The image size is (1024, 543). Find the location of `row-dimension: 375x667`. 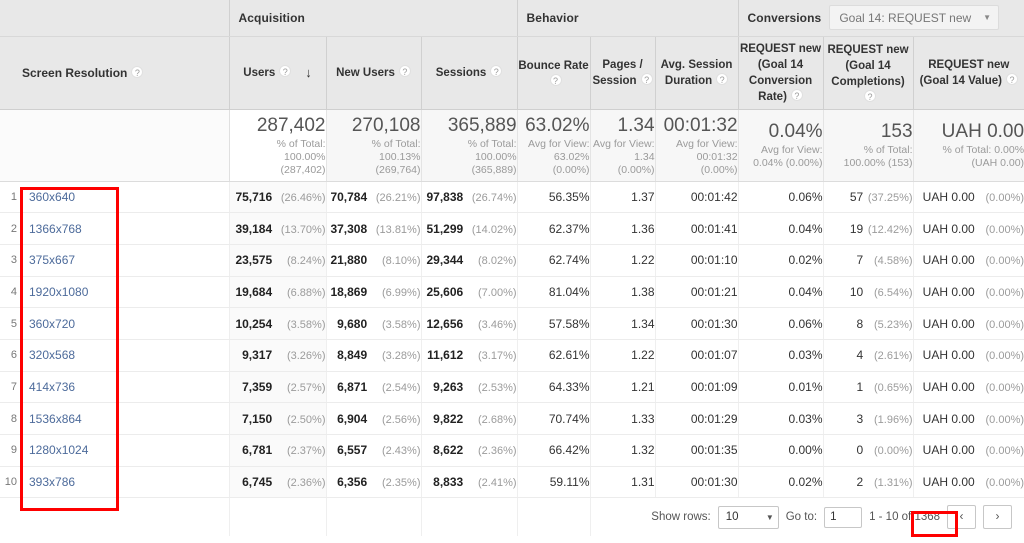

row-dimension: 375x667 is located at coordinates (125, 260).